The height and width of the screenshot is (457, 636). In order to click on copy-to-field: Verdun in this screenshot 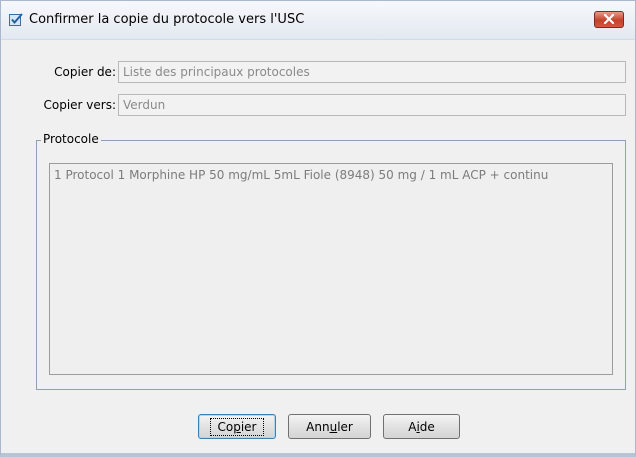, I will do `click(372, 105)`.